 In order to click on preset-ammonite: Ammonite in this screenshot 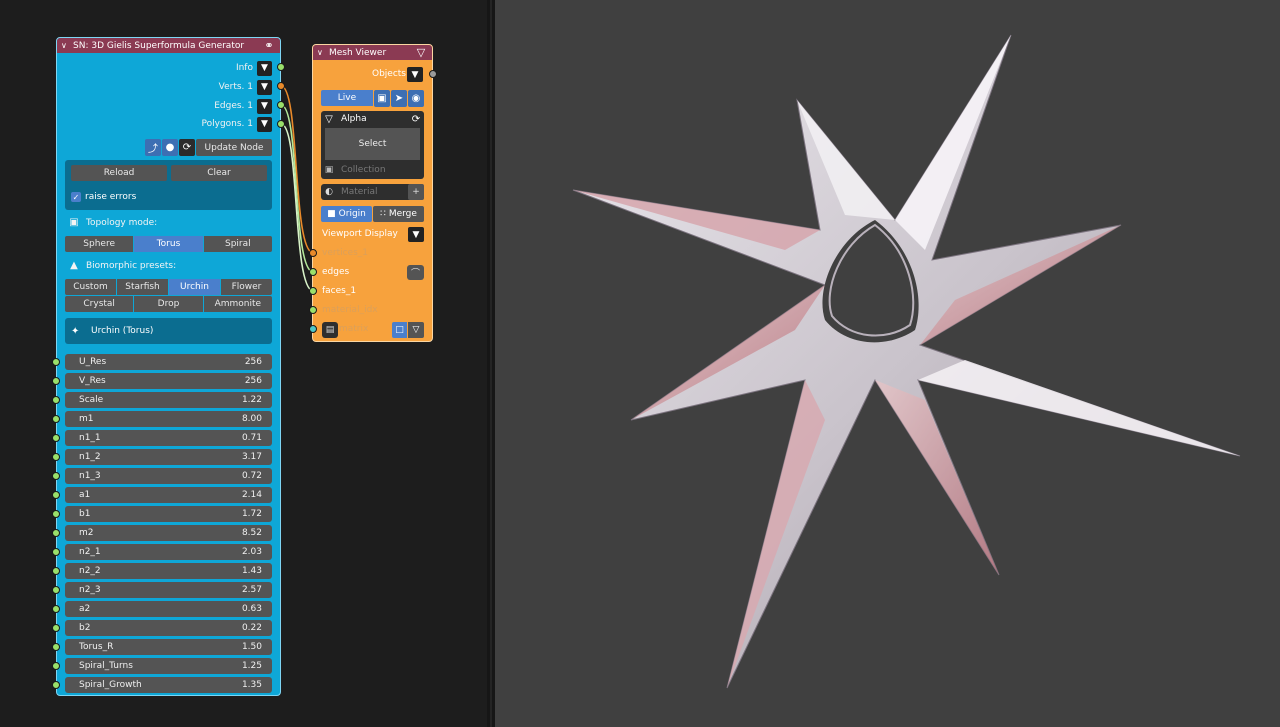, I will do `click(237, 304)`.